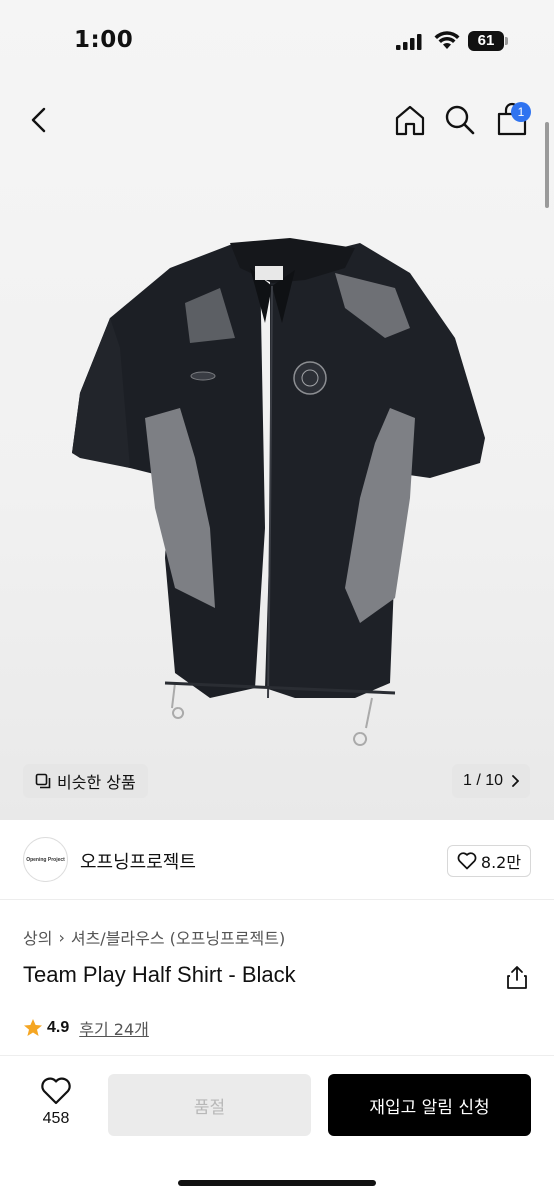  What do you see at coordinates (56, 1091) in the screenshot?
I see `wishlist-heart-icon` at bounding box center [56, 1091].